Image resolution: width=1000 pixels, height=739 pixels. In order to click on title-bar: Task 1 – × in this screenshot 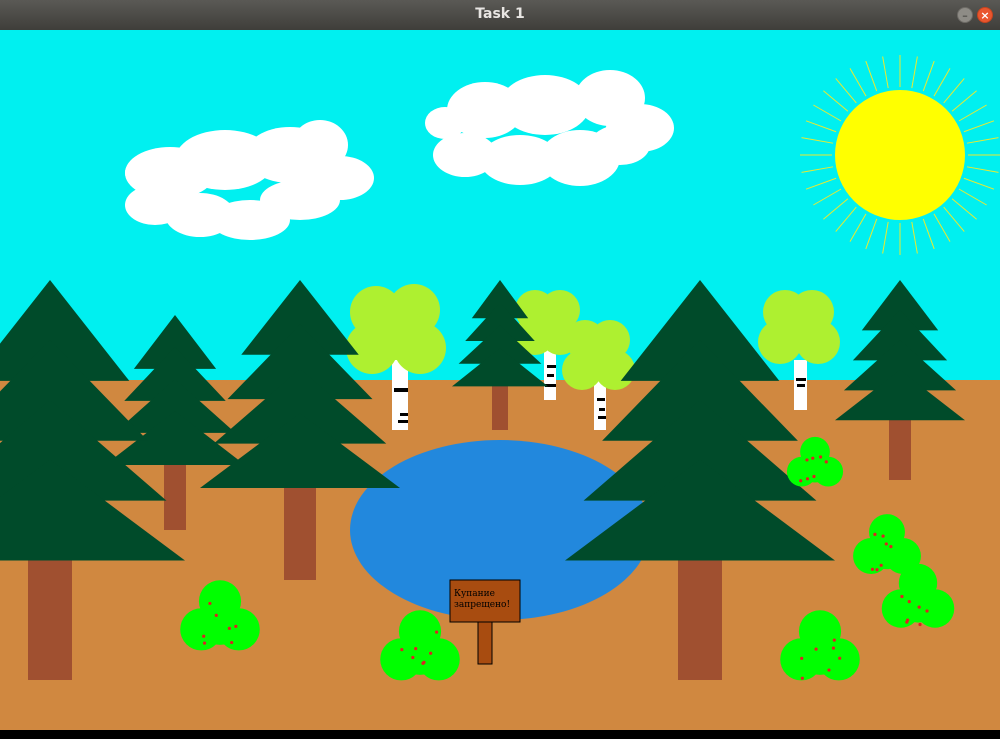, I will do `click(500, 15)`.